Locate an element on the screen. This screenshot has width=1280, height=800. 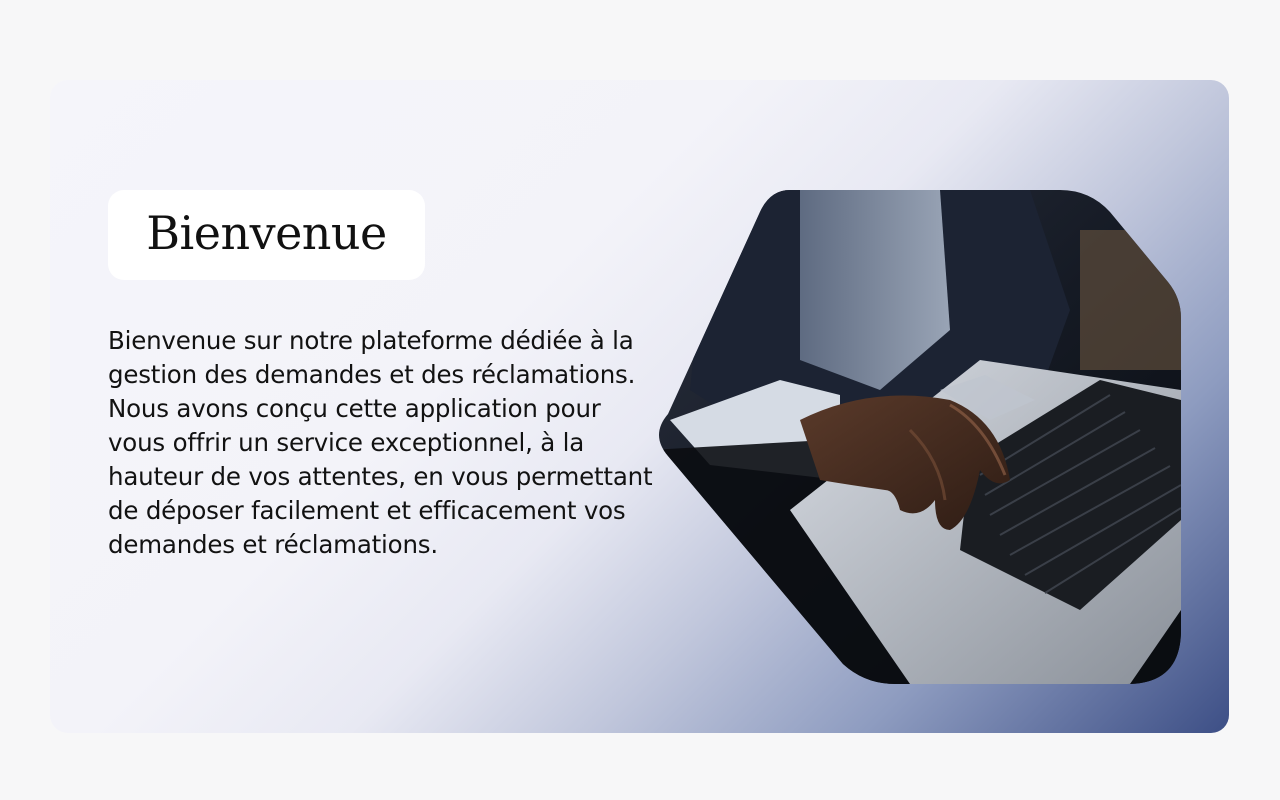
title-pill: Bienvenue is located at coordinates (266, 235).